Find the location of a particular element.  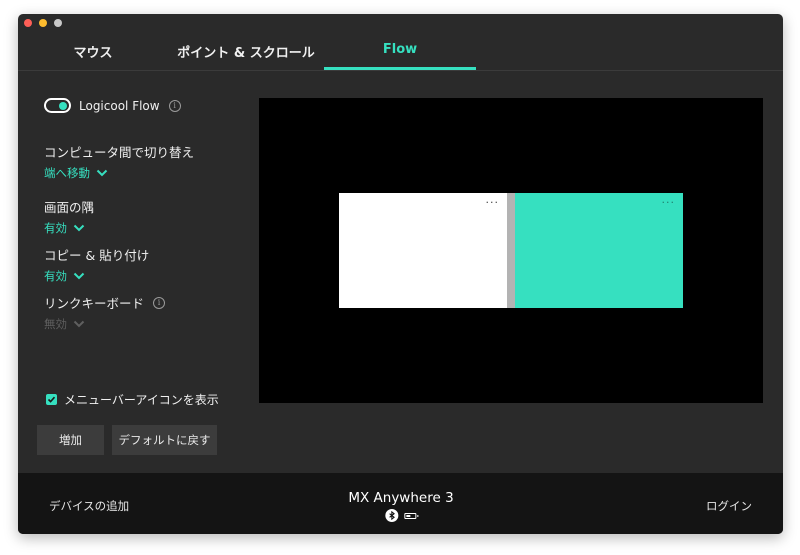

link-keyboard-dropdown: 無効 is located at coordinates (104, 324).